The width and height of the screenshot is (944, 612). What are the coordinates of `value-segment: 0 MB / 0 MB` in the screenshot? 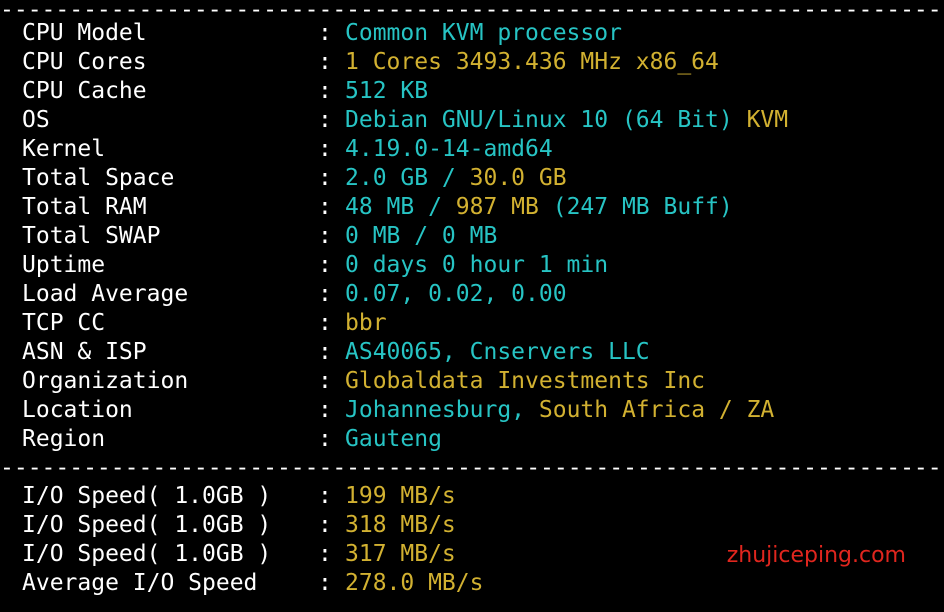 It's located at (421, 236).